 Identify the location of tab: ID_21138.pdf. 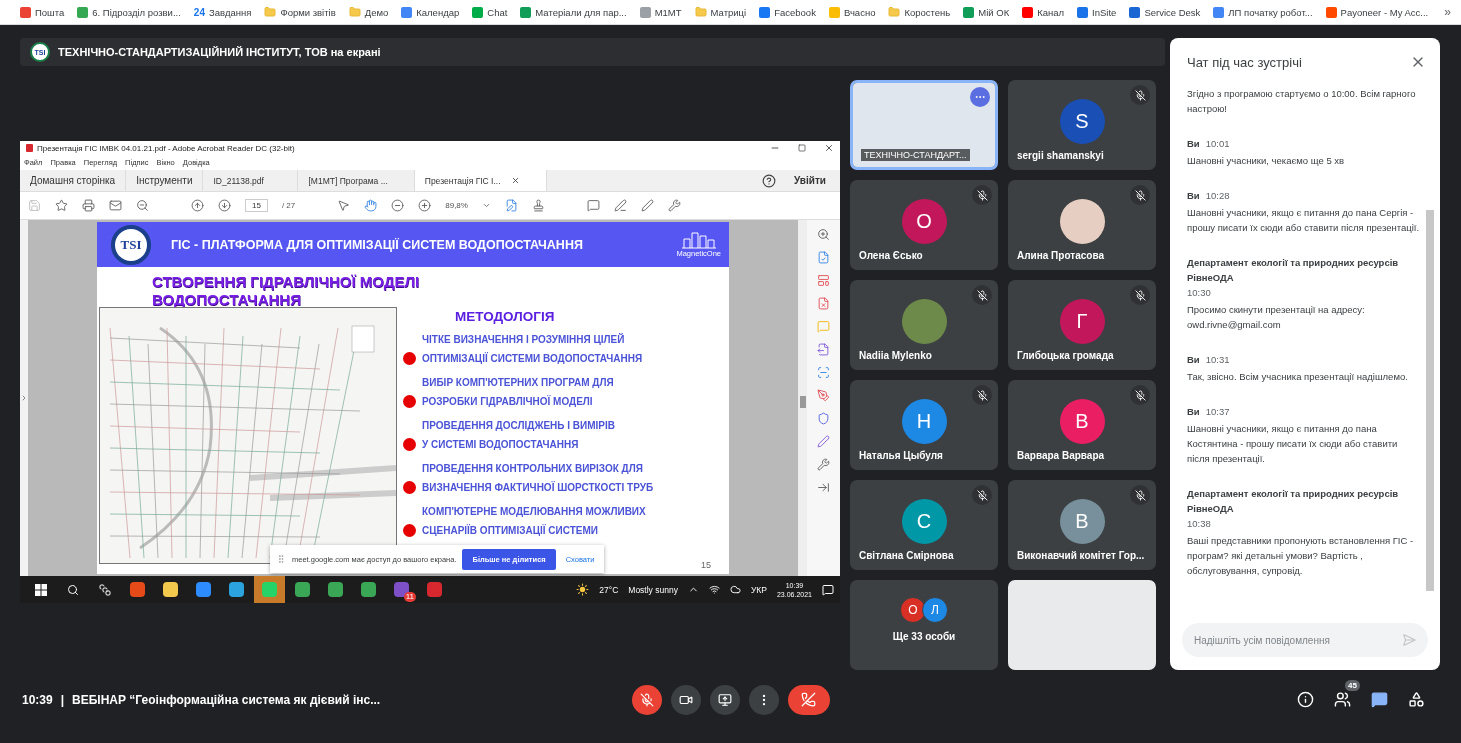
(251, 180).